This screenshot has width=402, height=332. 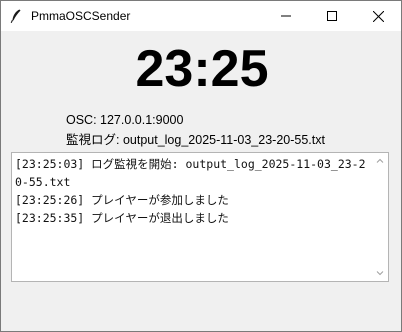 I want to click on close-icon, so click(x=378, y=16).